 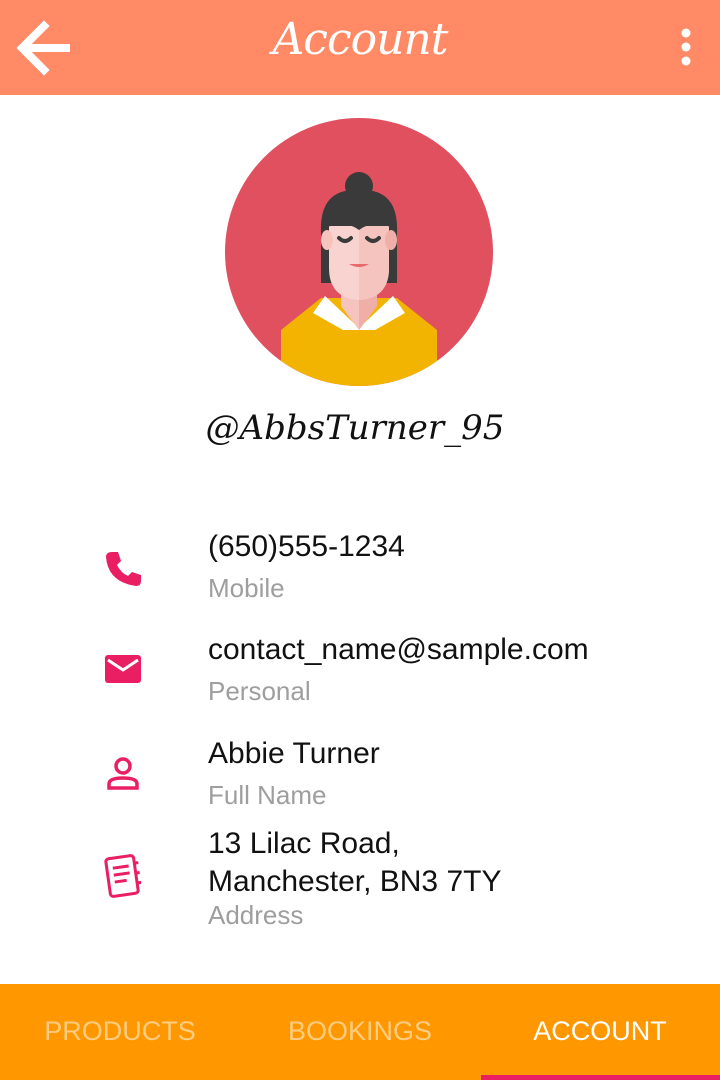 What do you see at coordinates (256, 915) in the screenshot?
I see `address-label: Address` at bounding box center [256, 915].